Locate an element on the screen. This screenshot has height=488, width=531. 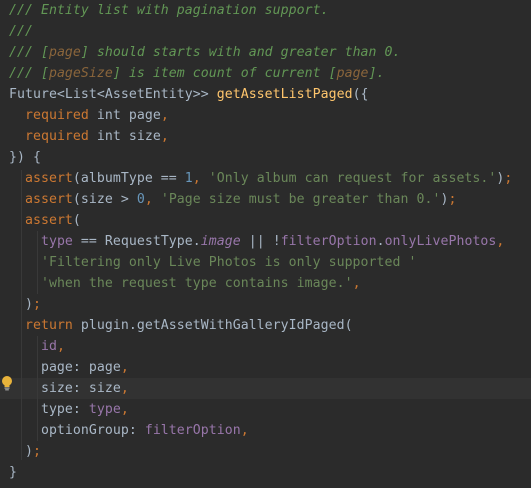
code-token: || ! is located at coordinates (260, 241).